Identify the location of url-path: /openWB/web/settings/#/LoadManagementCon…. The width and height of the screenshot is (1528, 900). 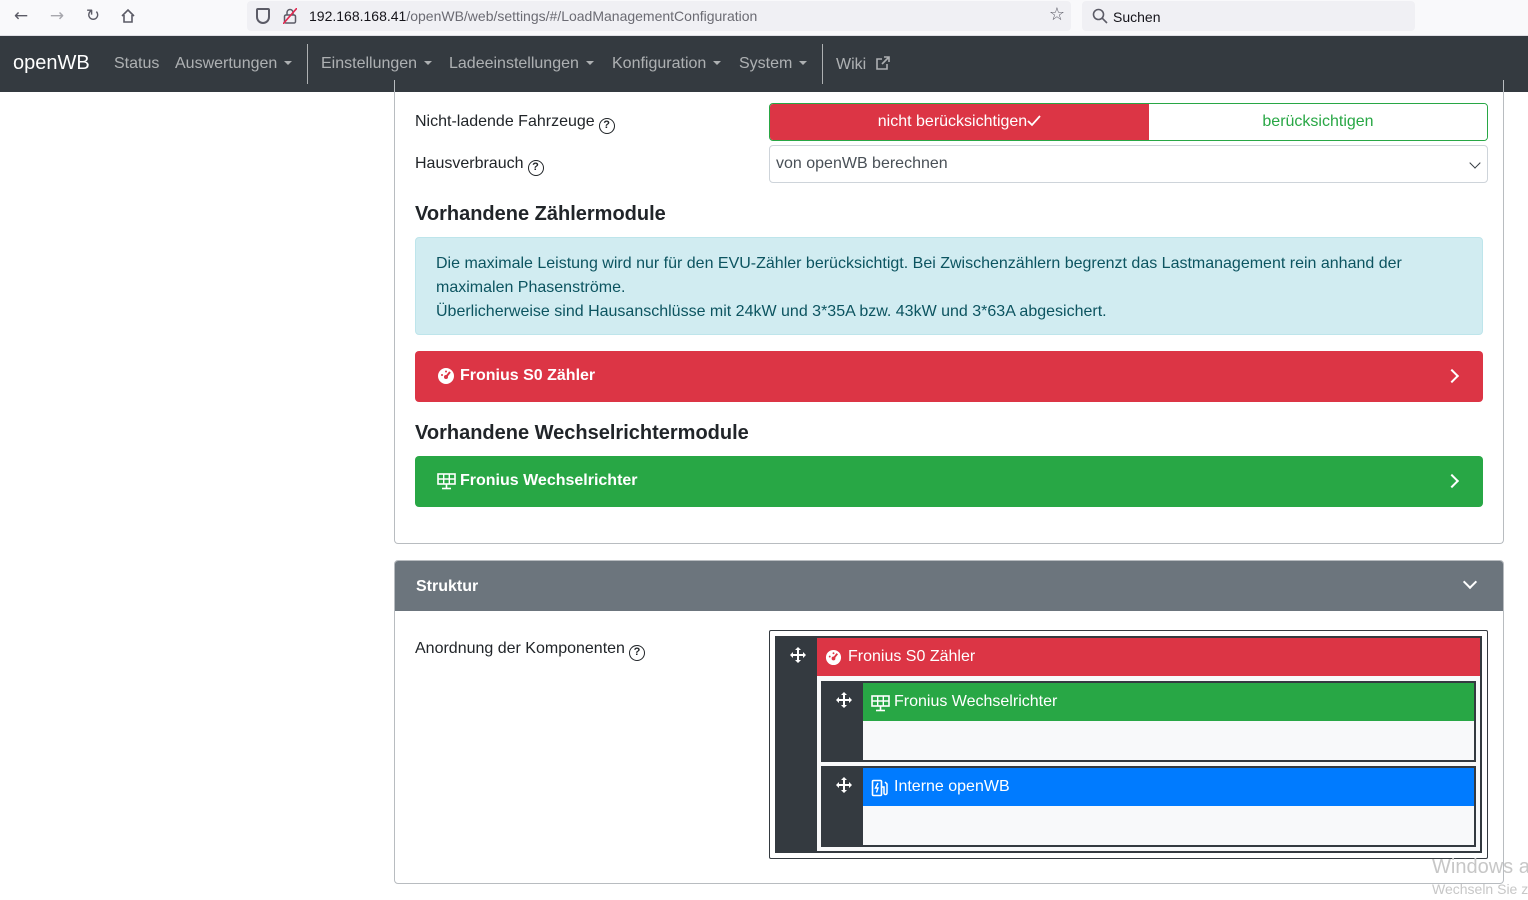
(582, 16).